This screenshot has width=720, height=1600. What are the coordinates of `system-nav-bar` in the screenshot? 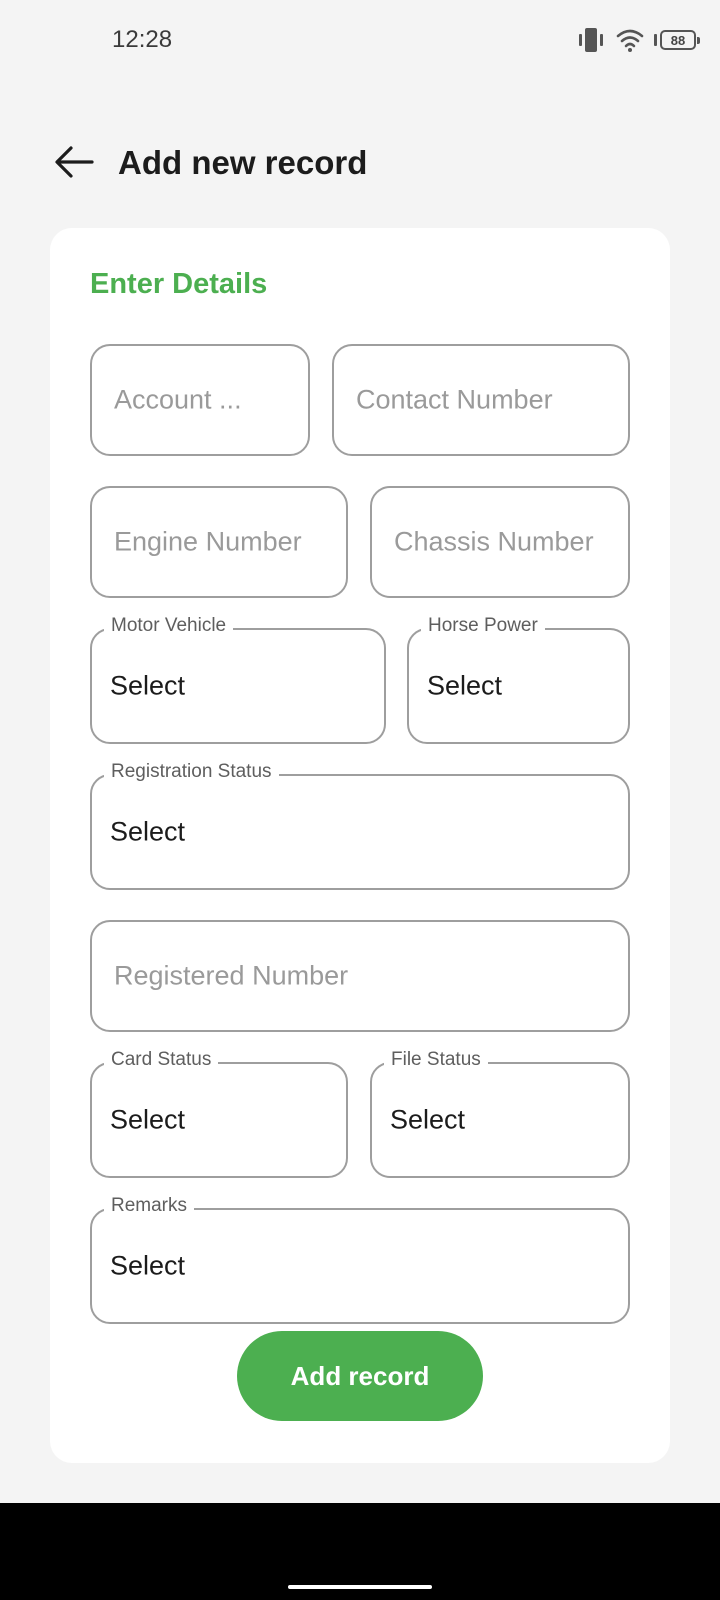 It's located at (360, 1551).